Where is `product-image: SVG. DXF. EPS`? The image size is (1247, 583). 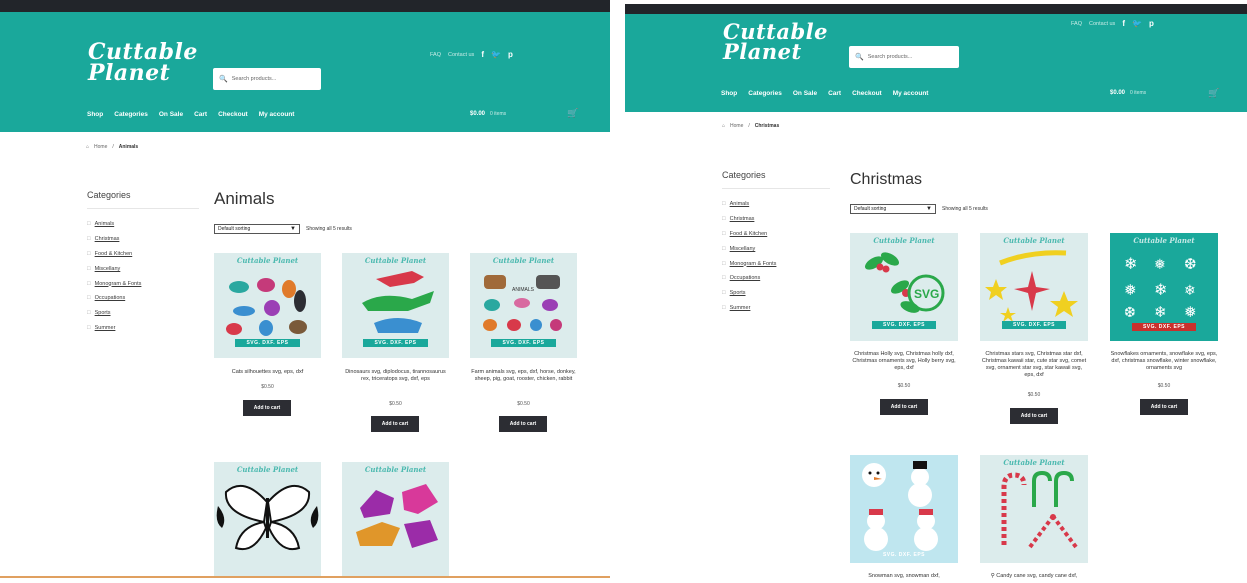 product-image: SVG. DXF. EPS is located at coordinates (904, 509).